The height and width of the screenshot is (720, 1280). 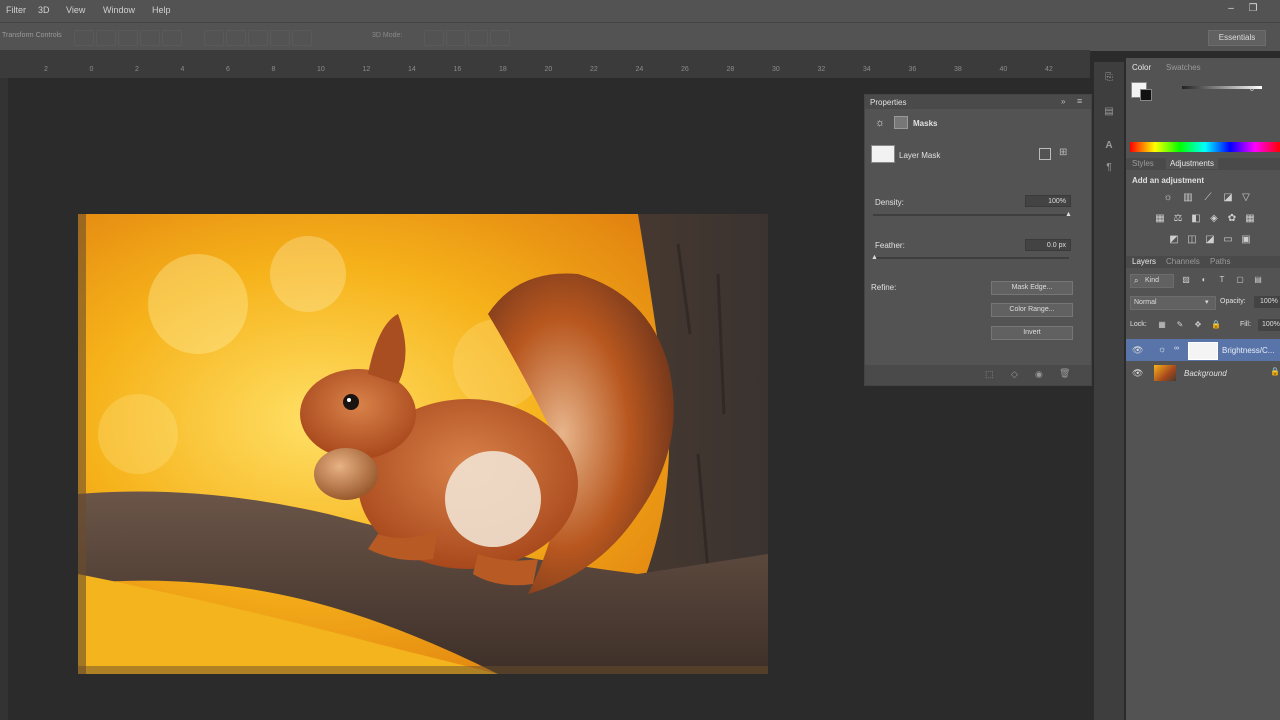 What do you see at coordinates (1173, 303) in the screenshot?
I see `blend-mode-select: Normal ▾` at bounding box center [1173, 303].